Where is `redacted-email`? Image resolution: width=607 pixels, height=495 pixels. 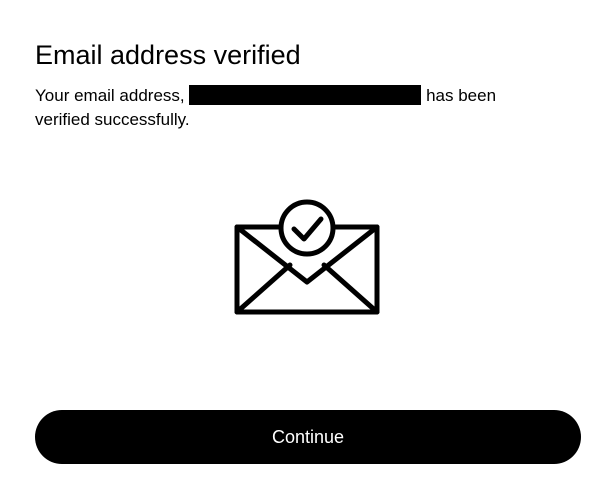
redacted-email is located at coordinates (305, 95).